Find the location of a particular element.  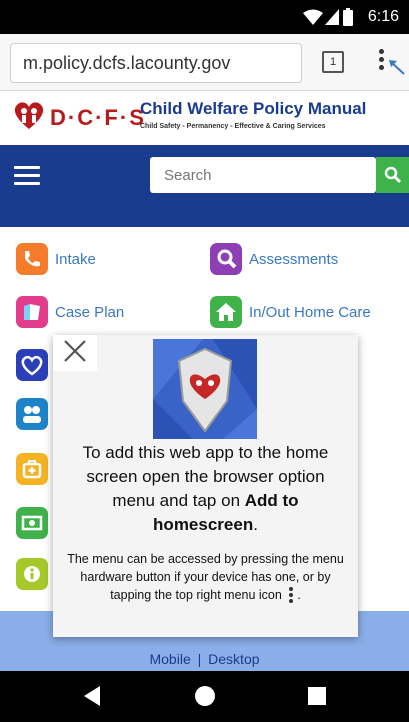

phone-icon is located at coordinates (32, 259).